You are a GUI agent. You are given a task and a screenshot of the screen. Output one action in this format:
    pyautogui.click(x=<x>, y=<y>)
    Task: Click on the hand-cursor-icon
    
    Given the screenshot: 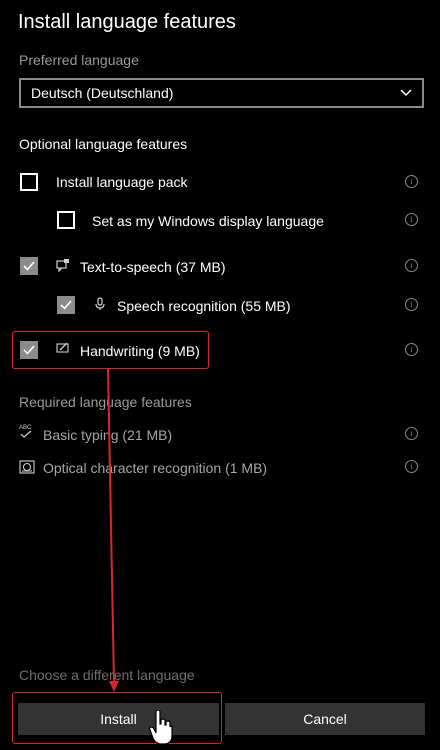 What is the action you would take?
    pyautogui.click(x=161, y=727)
    